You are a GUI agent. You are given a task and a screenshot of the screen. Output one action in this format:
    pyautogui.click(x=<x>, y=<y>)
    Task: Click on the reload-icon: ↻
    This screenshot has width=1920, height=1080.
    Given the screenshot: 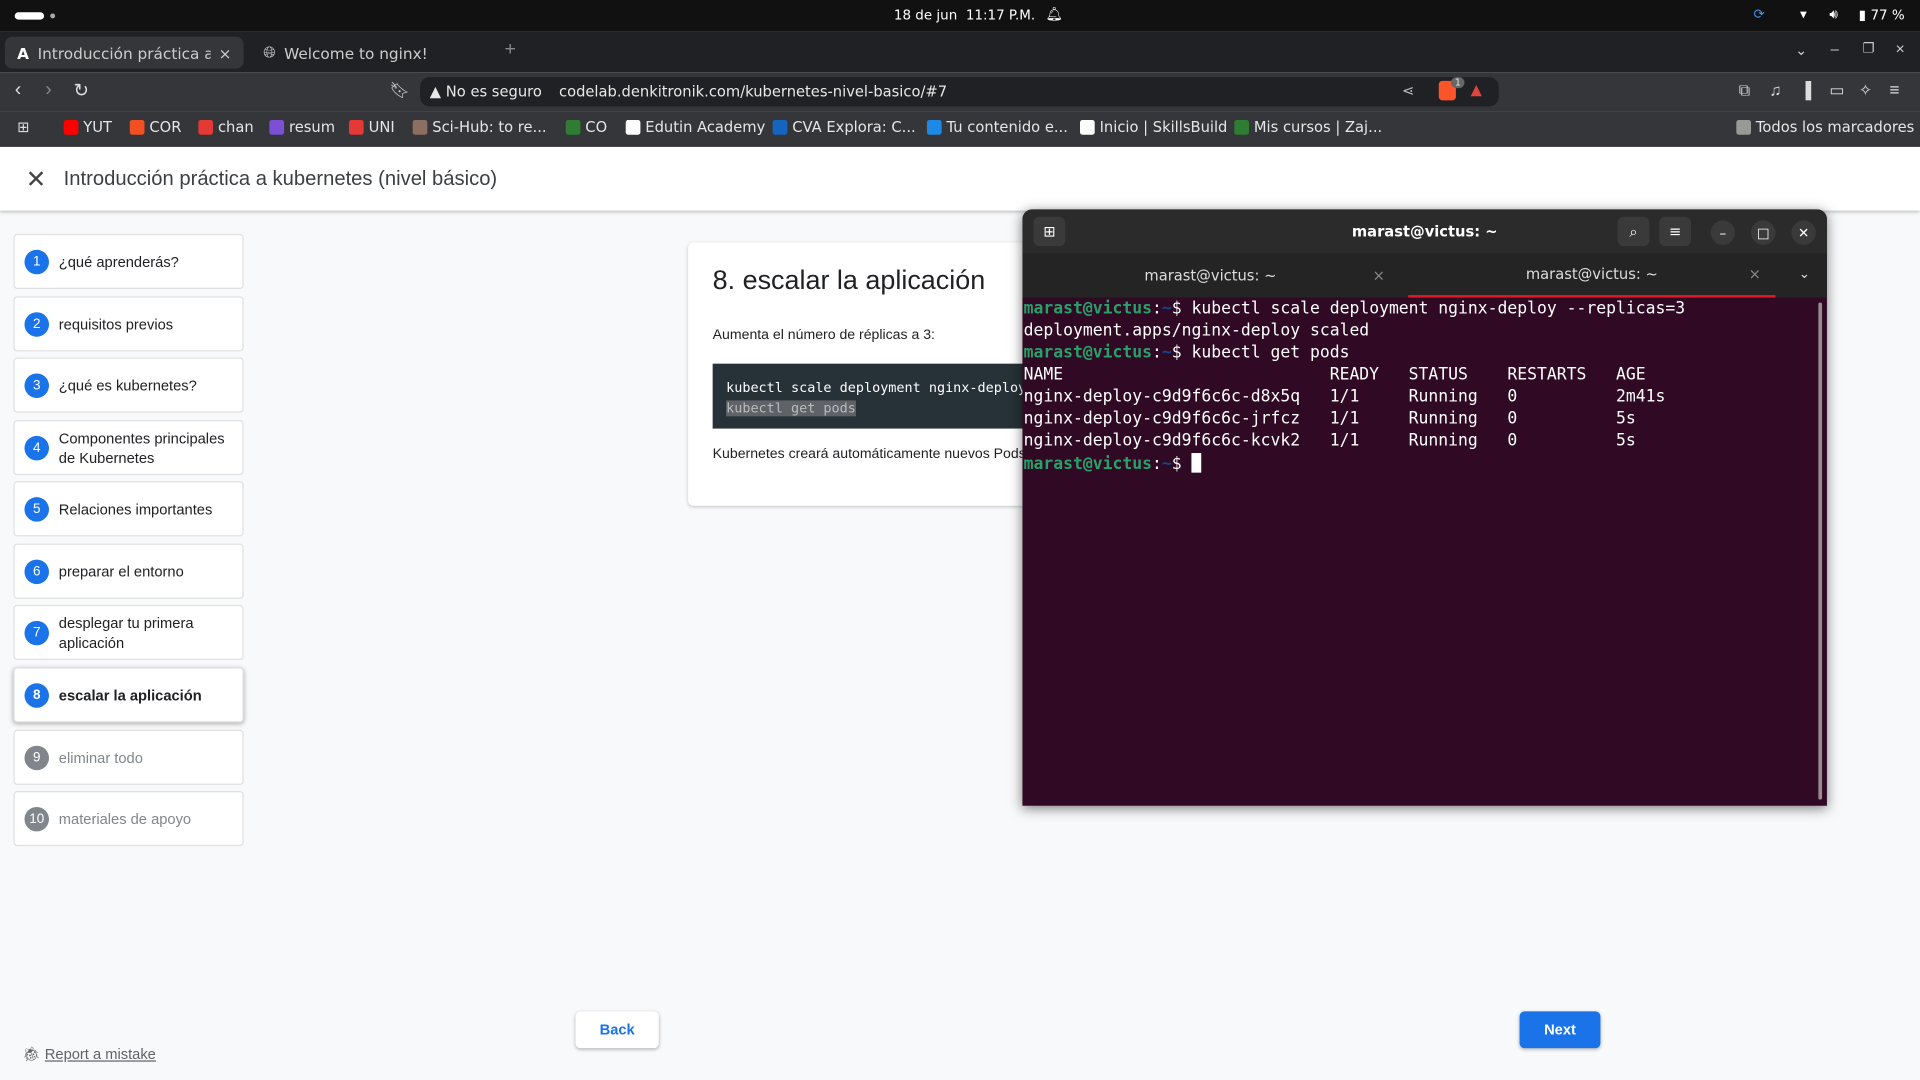 What is the action you would take?
    pyautogui.click(x=80, y=91)
    